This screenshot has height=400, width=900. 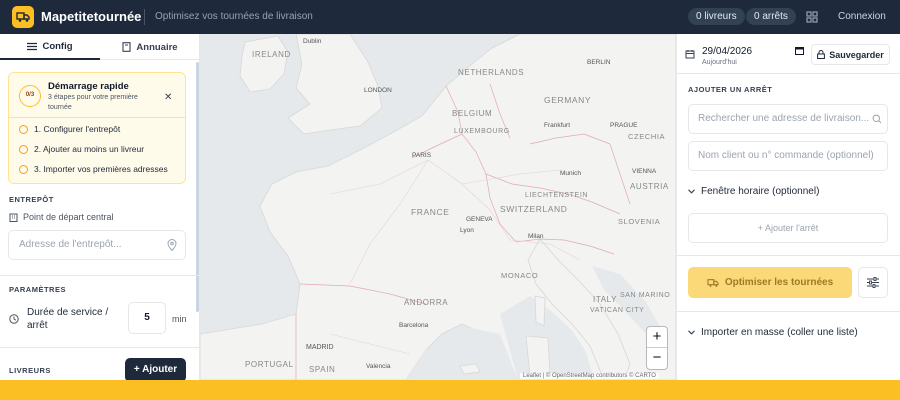 What do you see at coordinates (271, 54) in the screenshot?
I see `map-label: IRELAND` at bounding box center [271, 54].